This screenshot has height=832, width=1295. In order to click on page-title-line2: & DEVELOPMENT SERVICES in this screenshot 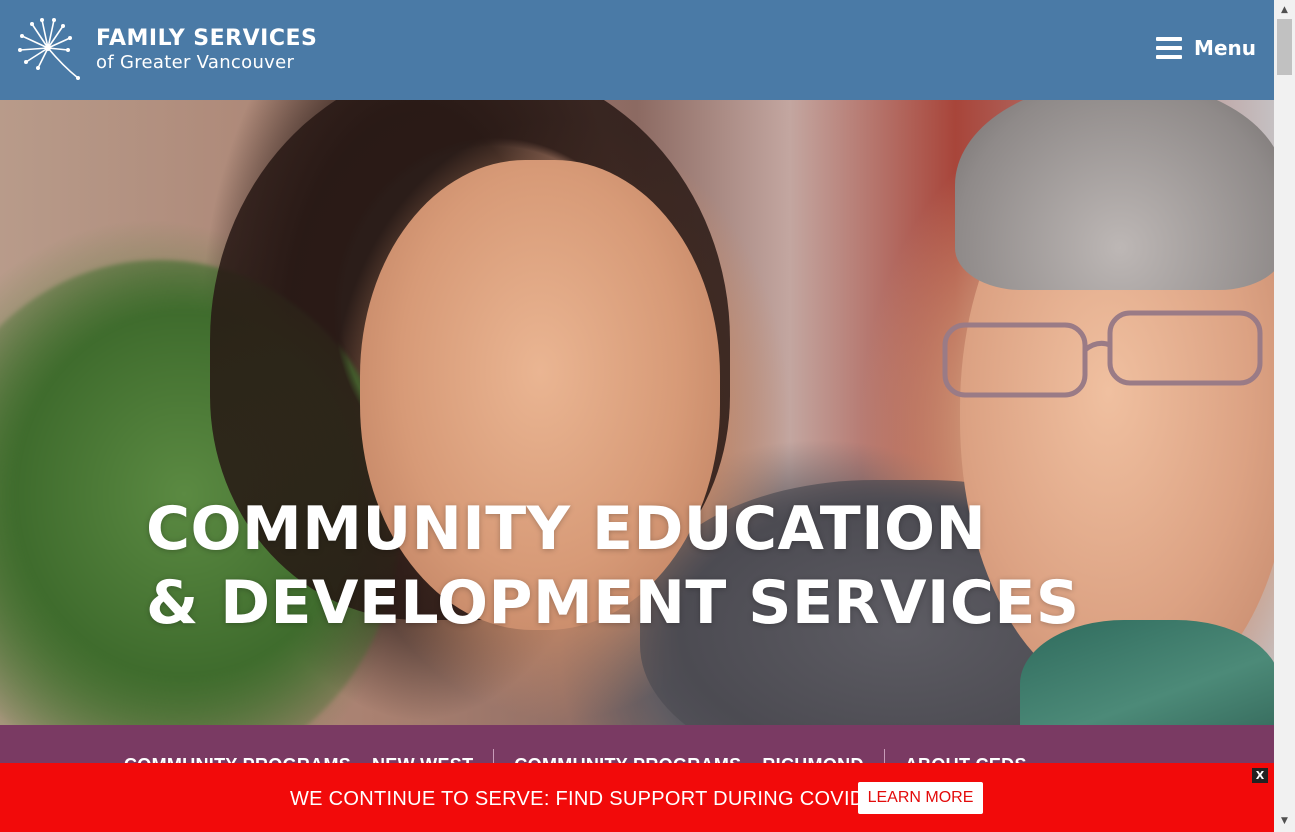, I will do `click(613, 603)`.